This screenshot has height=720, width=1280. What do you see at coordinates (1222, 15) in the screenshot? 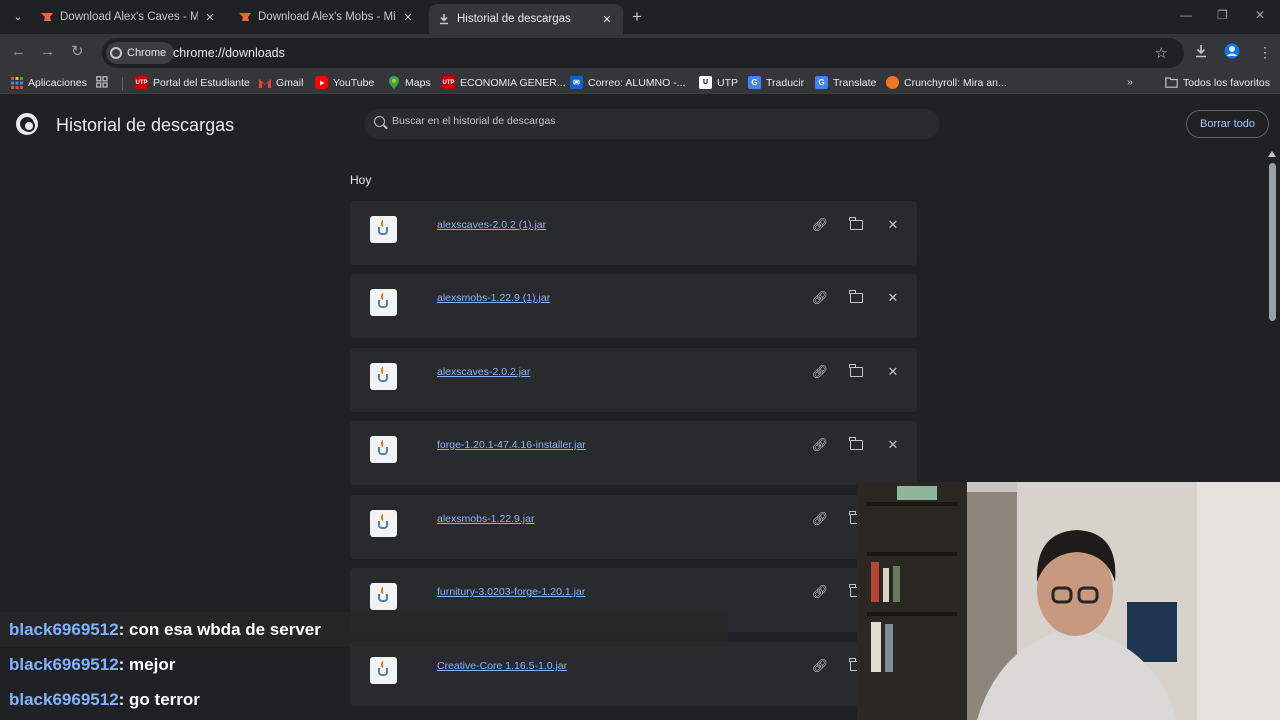
I see `restore-icon: ❐` at bounding box center [1222, 15].